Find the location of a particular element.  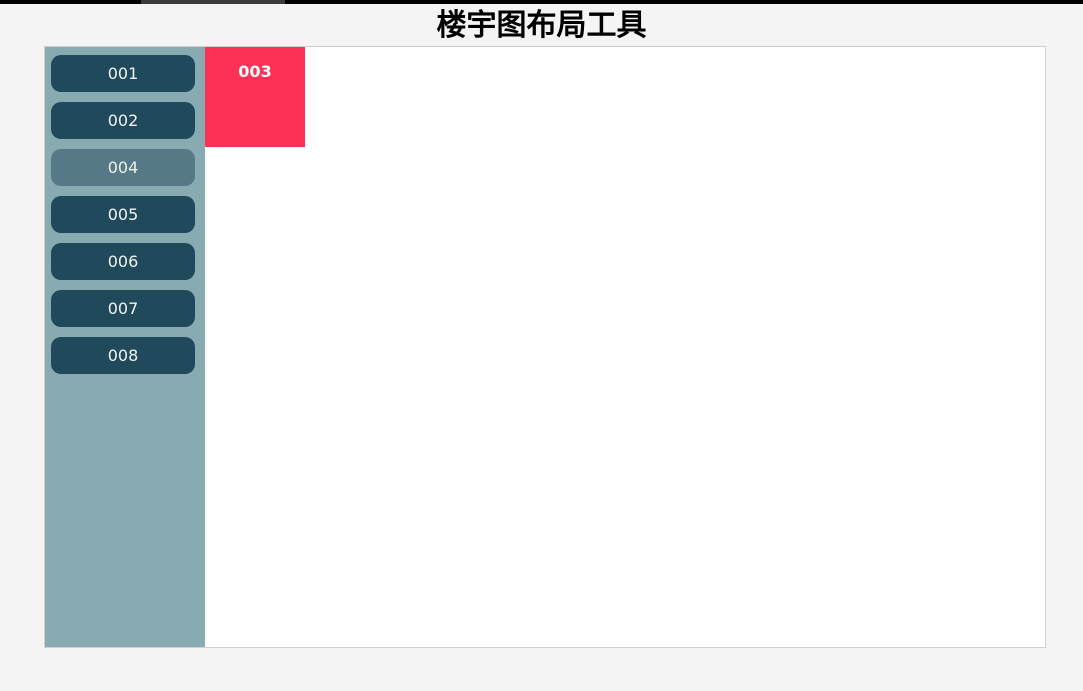

sidebar-item-007: 007 is located at coordinates (123, 308).